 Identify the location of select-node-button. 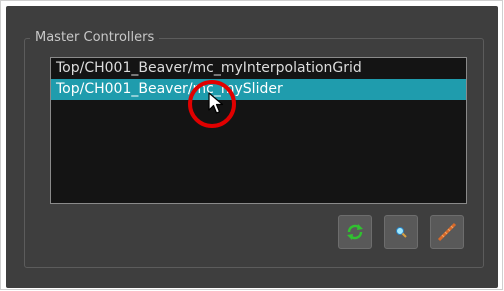
(401, 232).